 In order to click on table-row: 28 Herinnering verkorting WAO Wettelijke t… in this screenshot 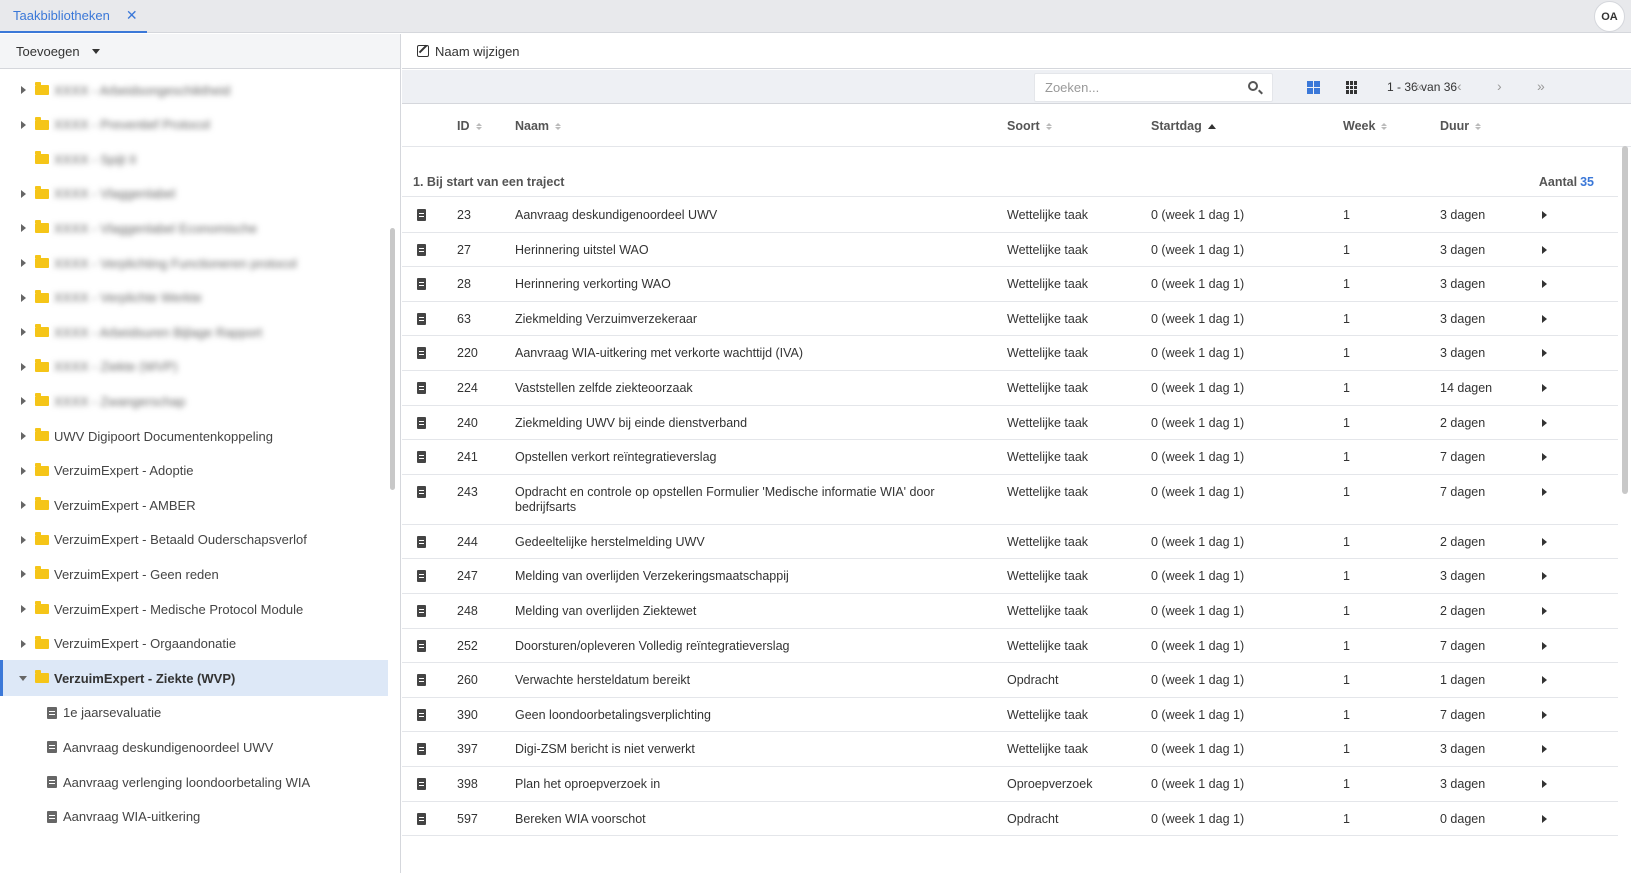, I will do `click(1010, 284)`.